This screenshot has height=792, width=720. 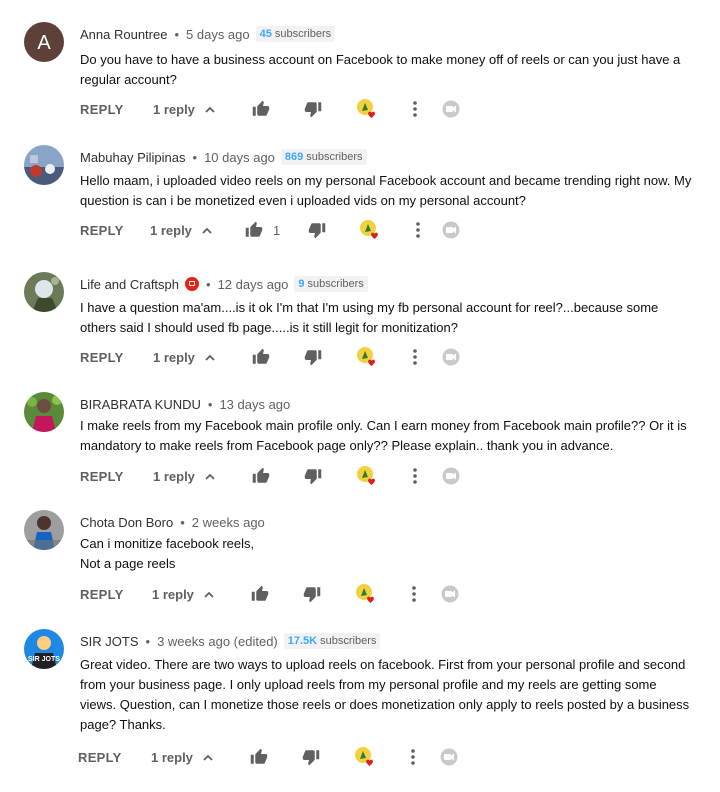 I want to click on comment-time: 3 weeks ago (edited), so click(x=217, y=641).